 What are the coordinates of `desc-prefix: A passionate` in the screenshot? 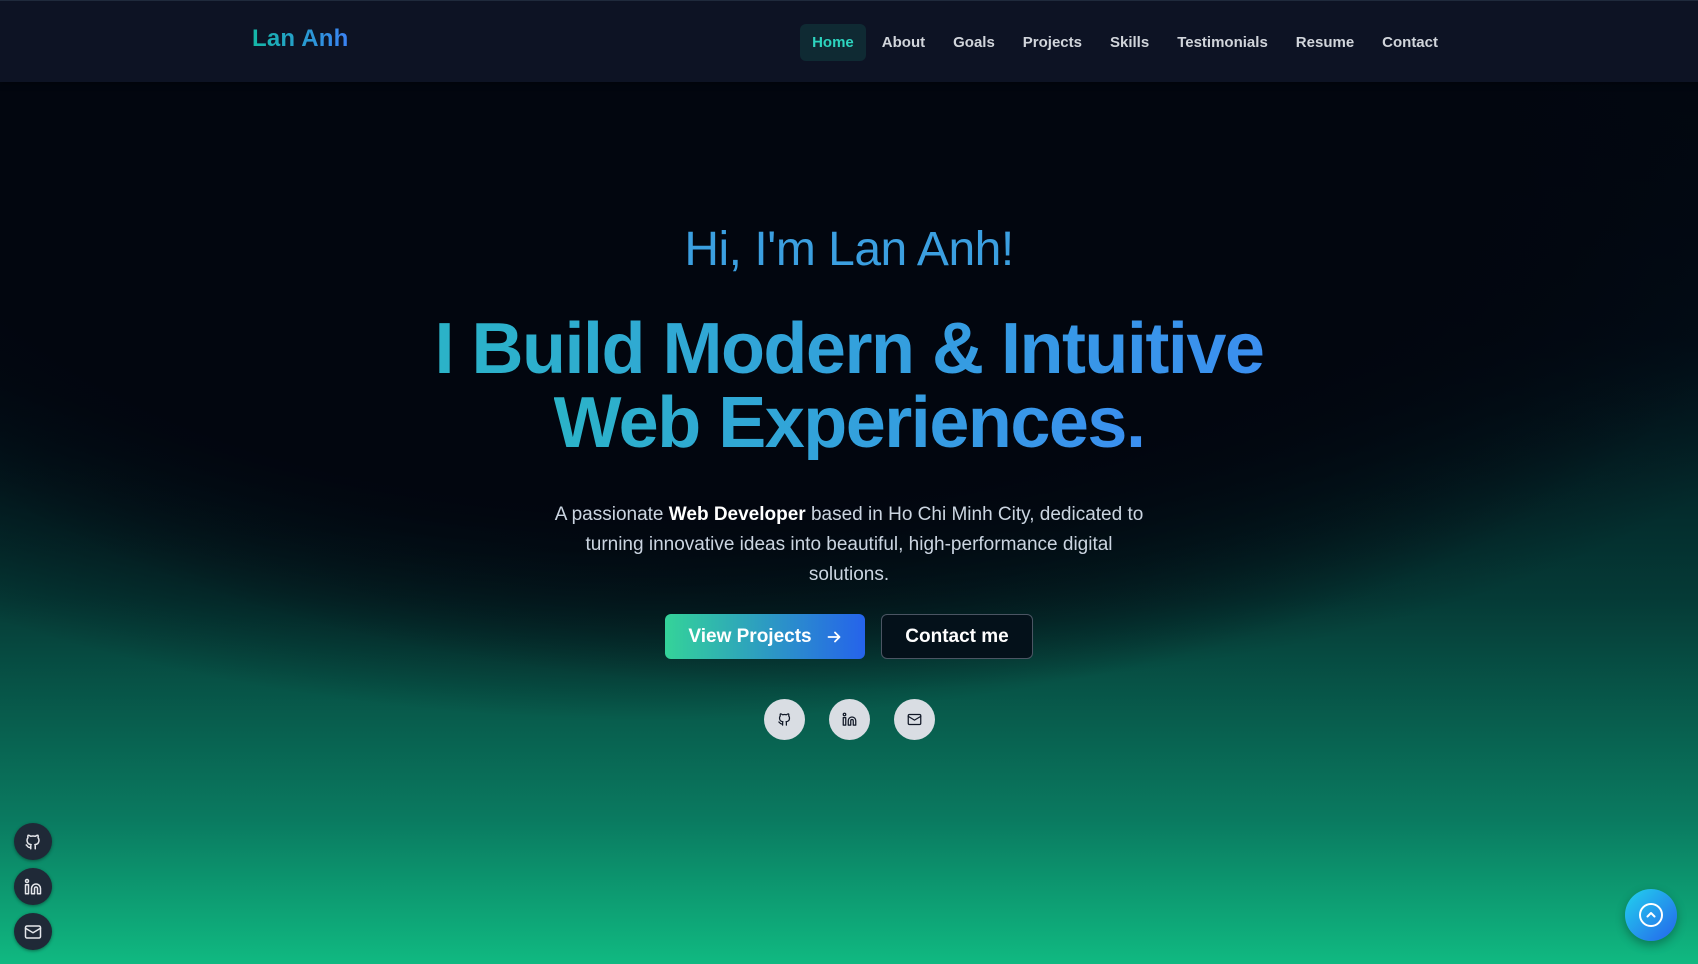 It's located at (611, 514).